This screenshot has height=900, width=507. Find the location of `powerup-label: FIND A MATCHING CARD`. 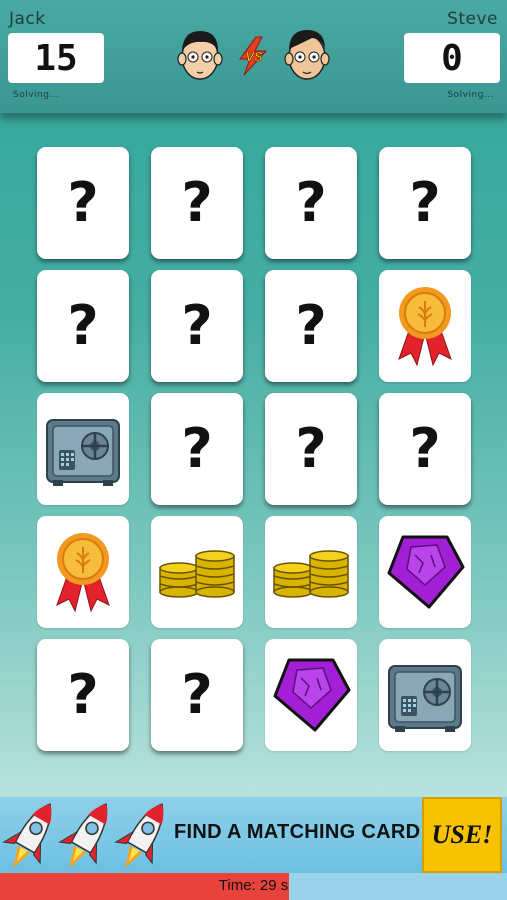

powerup-label: FIND A MATCHING CARD is located at coordinates (297, 832).